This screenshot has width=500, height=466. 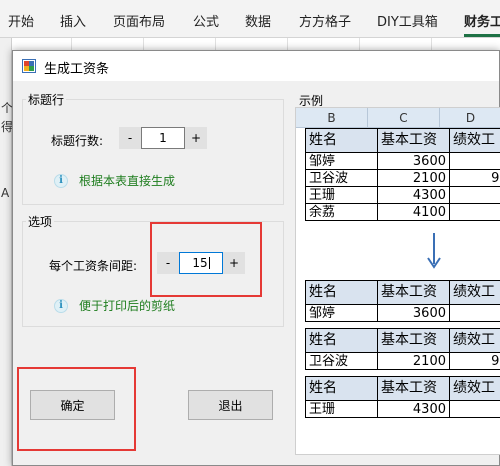 What do you see at coordinates (341, 212) in the screenshot?
I see `name-cell: 余荔` at bounding box center [341, 212].